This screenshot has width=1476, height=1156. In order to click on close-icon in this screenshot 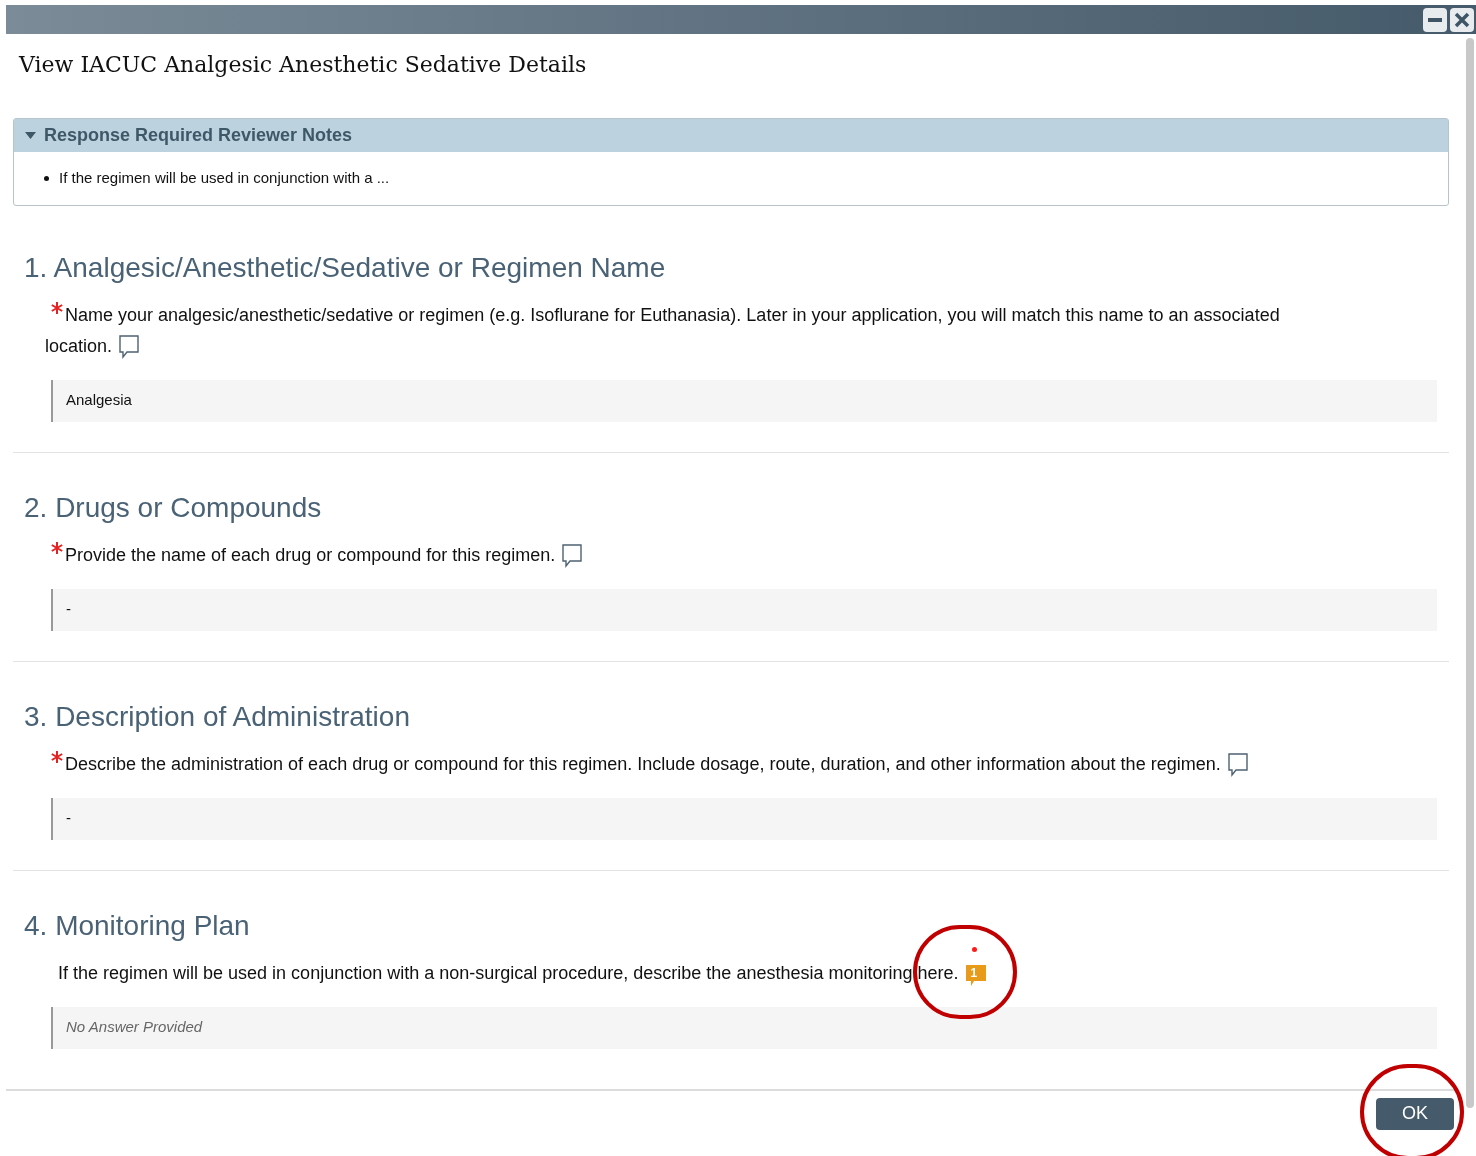, I will do `click(1462, 19)`.